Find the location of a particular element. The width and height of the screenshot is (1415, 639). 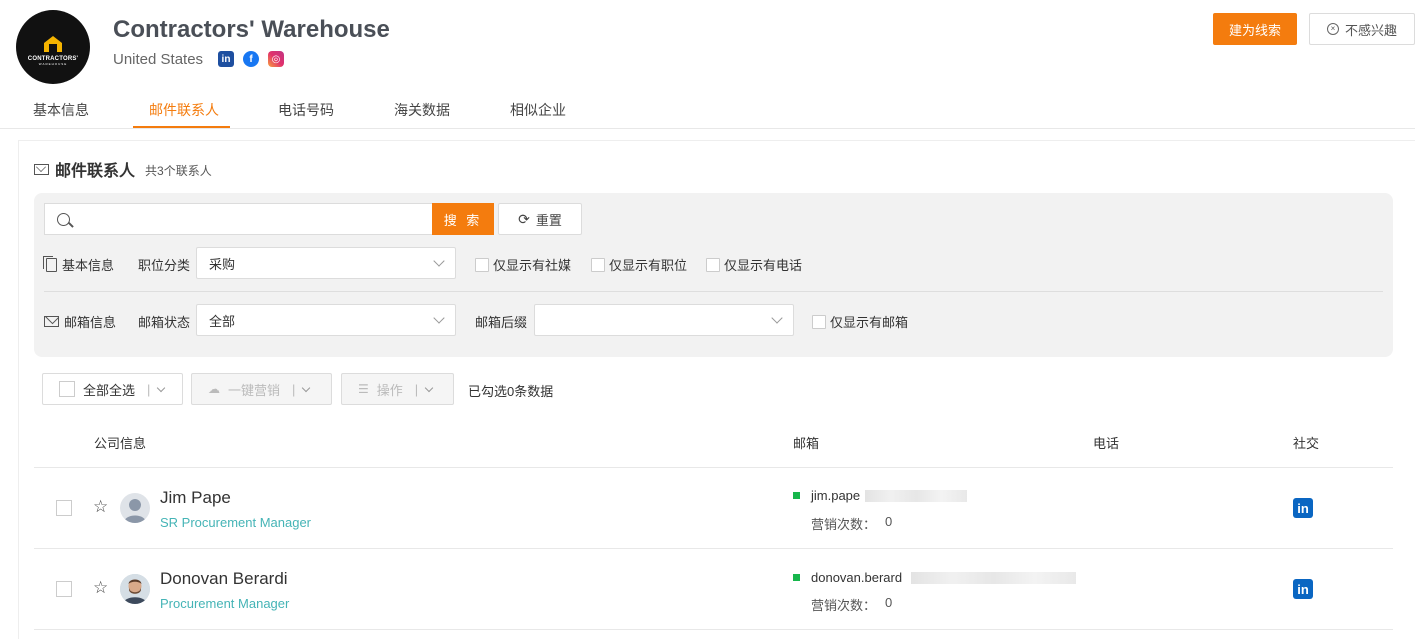

search-icon is located at coordinates (63, 219).